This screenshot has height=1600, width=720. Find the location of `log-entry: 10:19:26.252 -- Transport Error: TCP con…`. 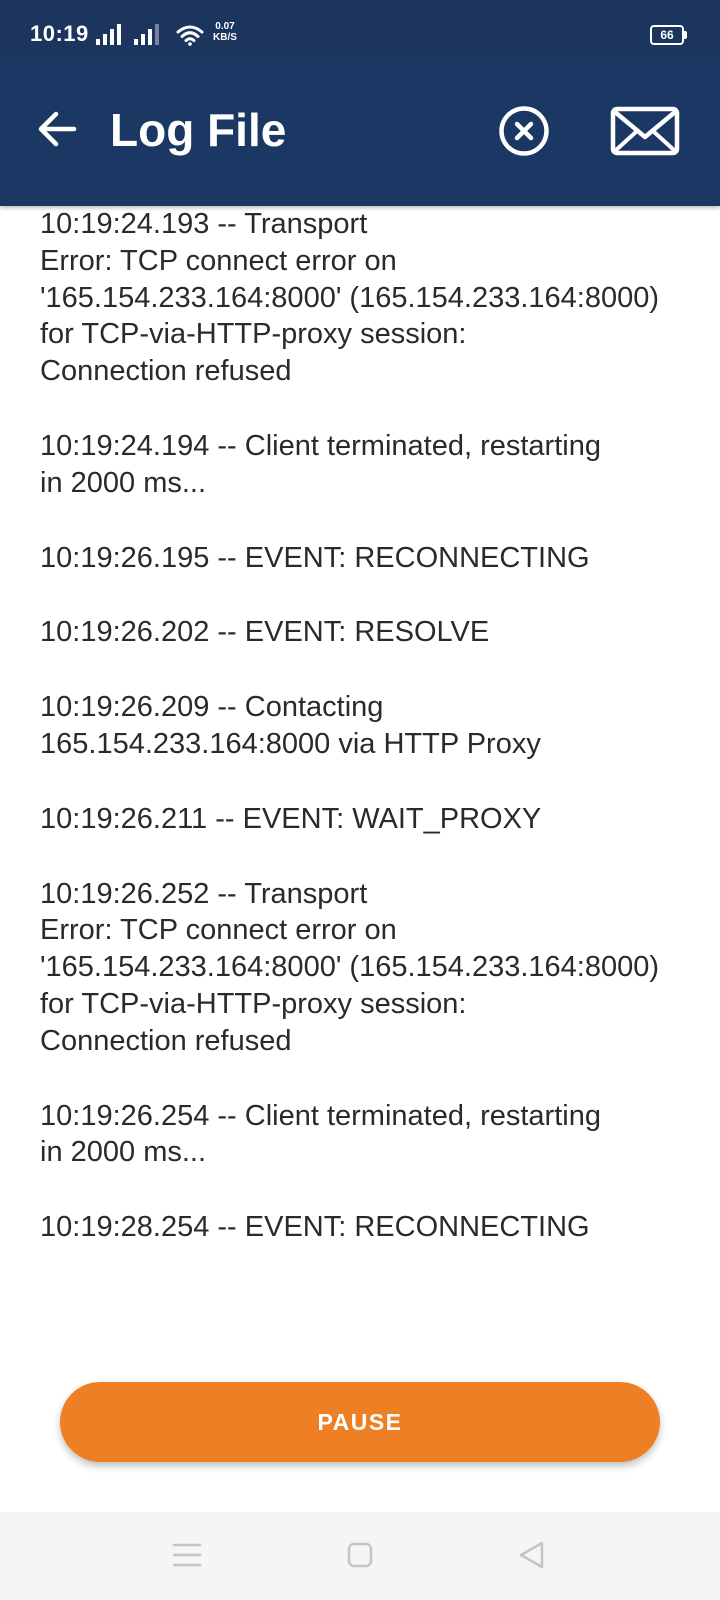

log-entry: 10:19:26.252 -- Transport Error: TCP con… is located at coordinates (350, 967).